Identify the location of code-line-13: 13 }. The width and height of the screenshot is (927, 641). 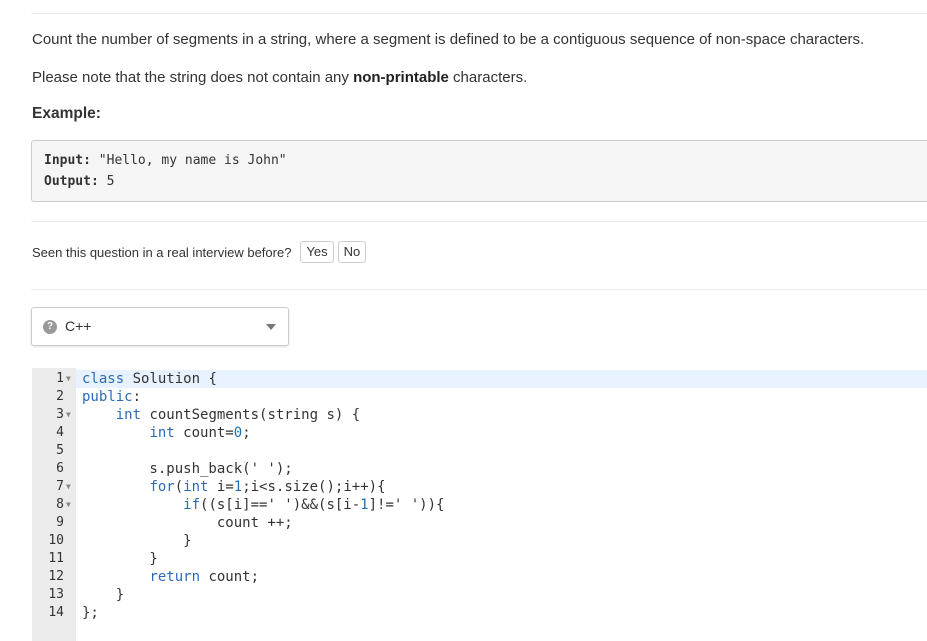
(479, 595).